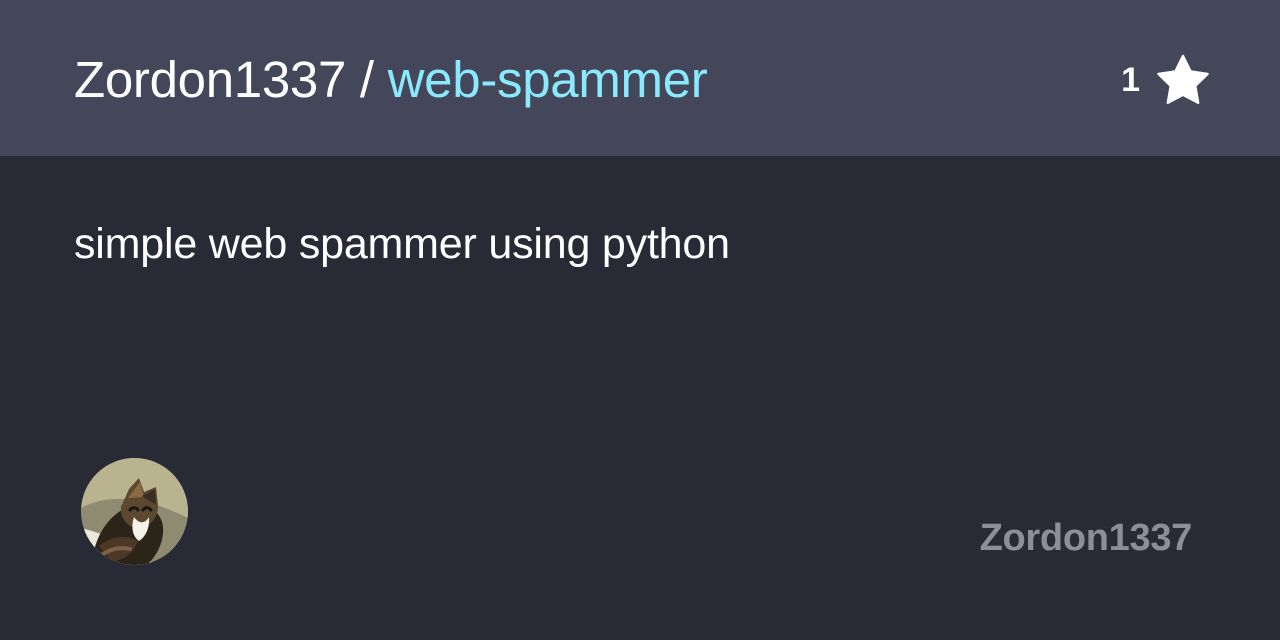 The image size is (1280, 640). Describe the element at coordinates (1183, 80) in the screenshot. I see `star-icon` at that location.